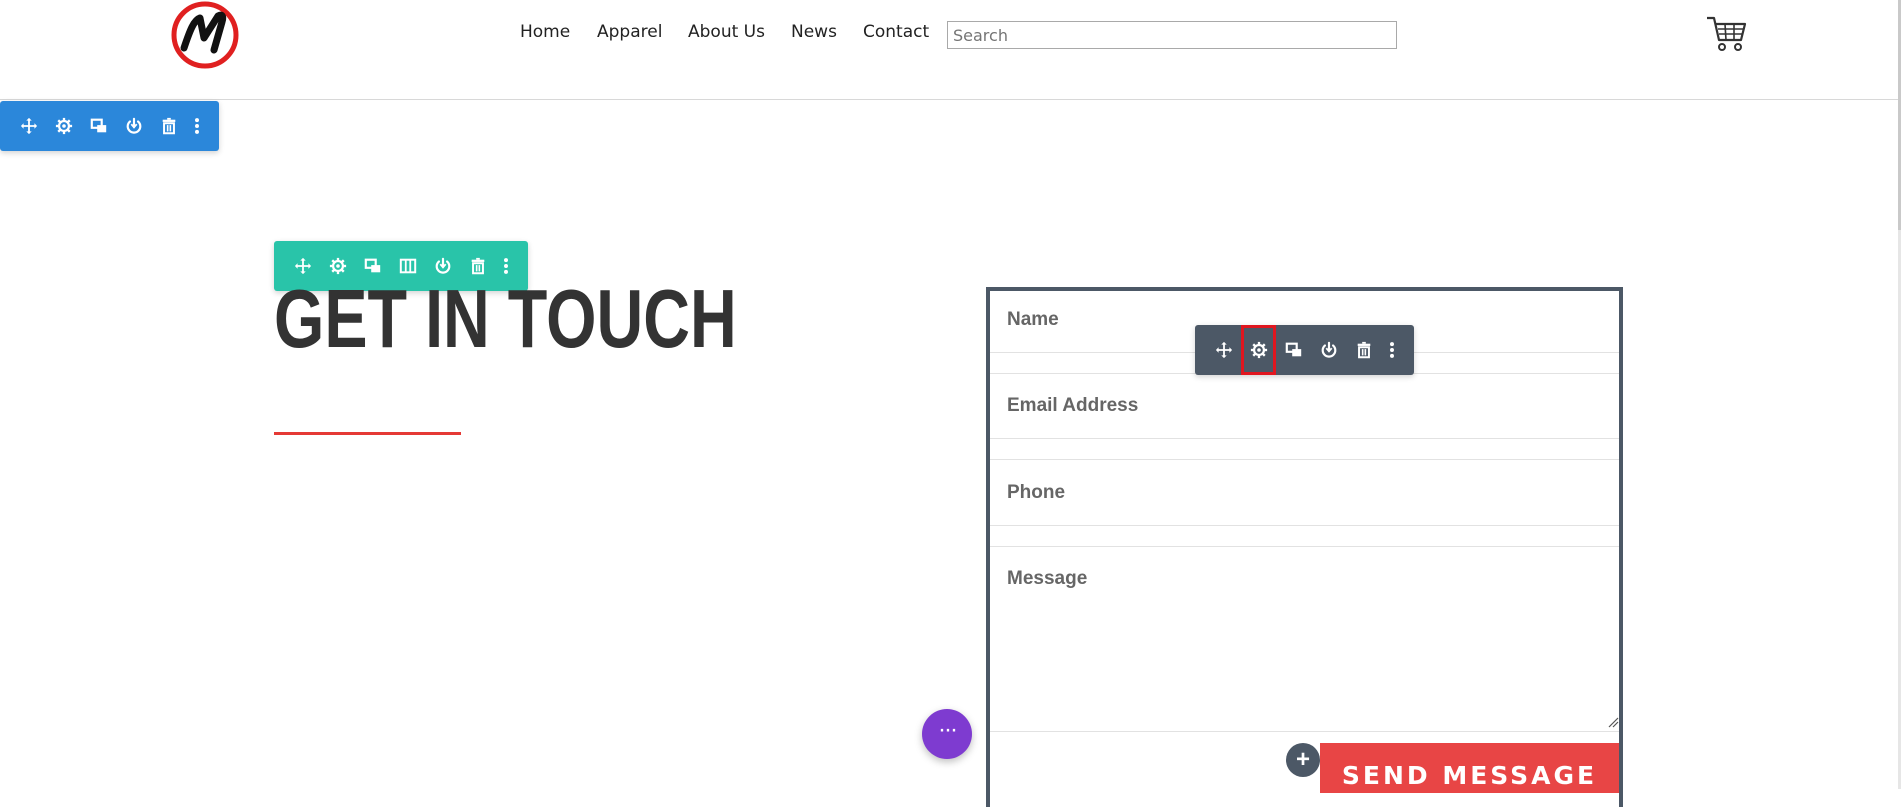 Image resolution: width=1901 pixels, height=807 pixels. I want to click on message-field: Message, so click(1047, 579).